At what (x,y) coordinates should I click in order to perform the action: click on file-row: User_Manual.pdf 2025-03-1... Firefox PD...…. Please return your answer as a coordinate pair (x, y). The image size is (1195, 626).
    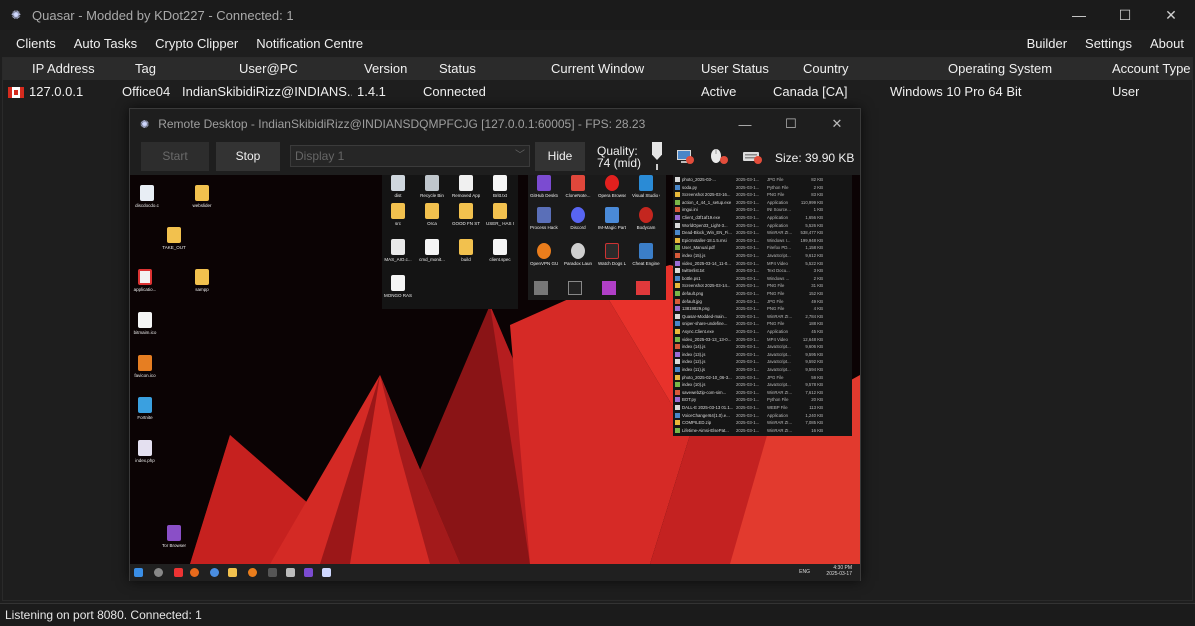
    Looking at the image, I should click on (762, 247).